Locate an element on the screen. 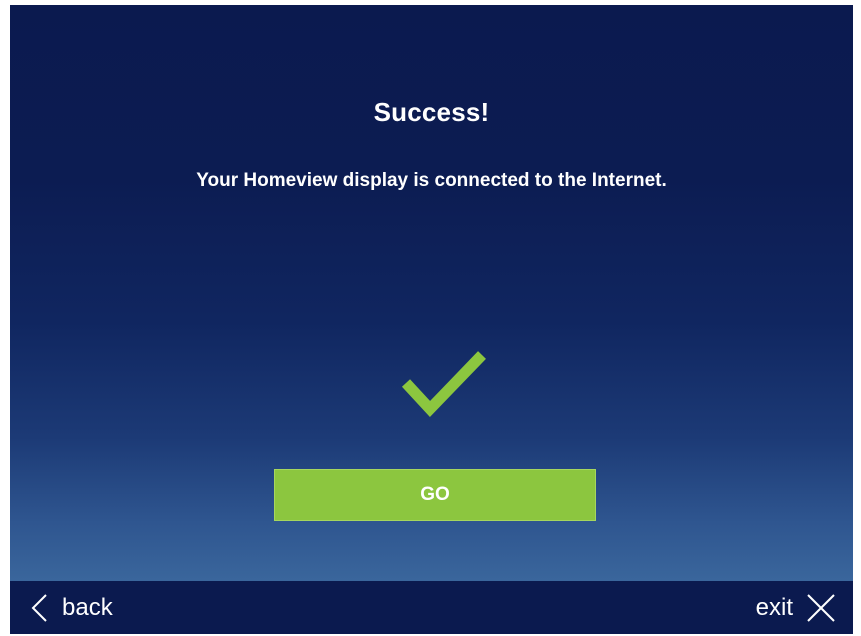 The image size is (861, 636). page-title: Success! is located at coordinates (431, 112).